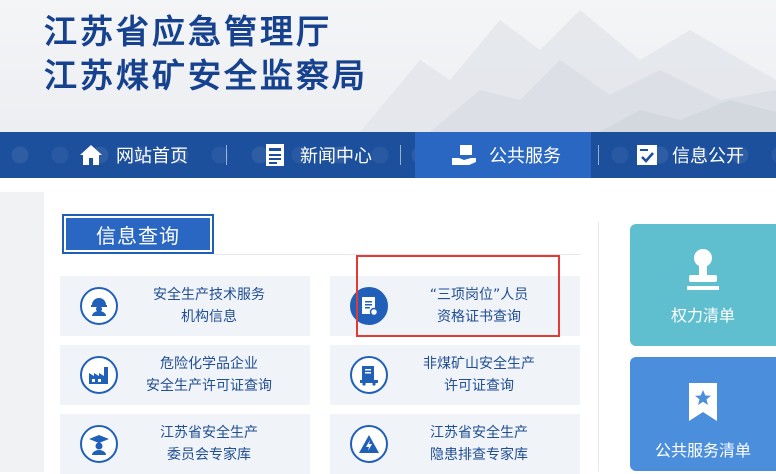 Image resolution: width=776 pixels, height=474 pixels. Describe the element at coordinates (369, 444) in the screenshot. I see `hazard-warning-icon` at that location.